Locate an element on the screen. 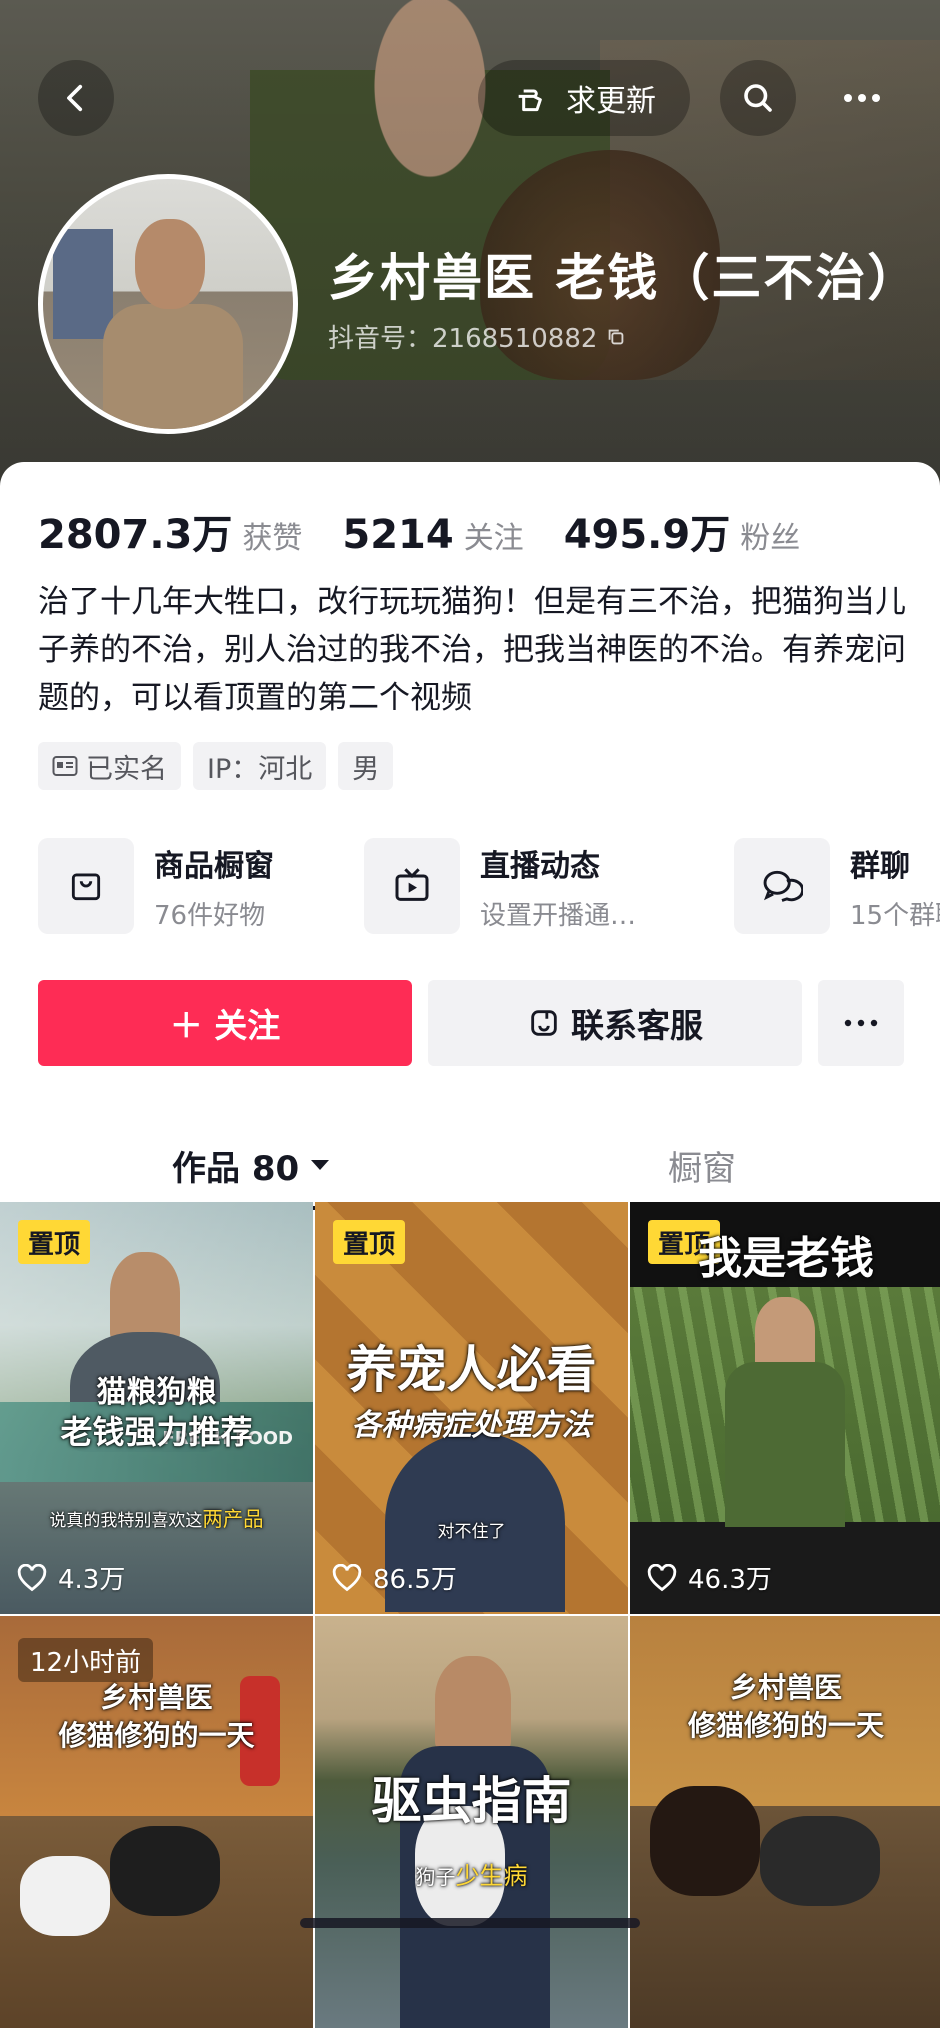 Image resolution: width=940 pixels, height=2028 pixels. video-title-line1: 猫粮狗粮 is located at coordinates (156, 1392).